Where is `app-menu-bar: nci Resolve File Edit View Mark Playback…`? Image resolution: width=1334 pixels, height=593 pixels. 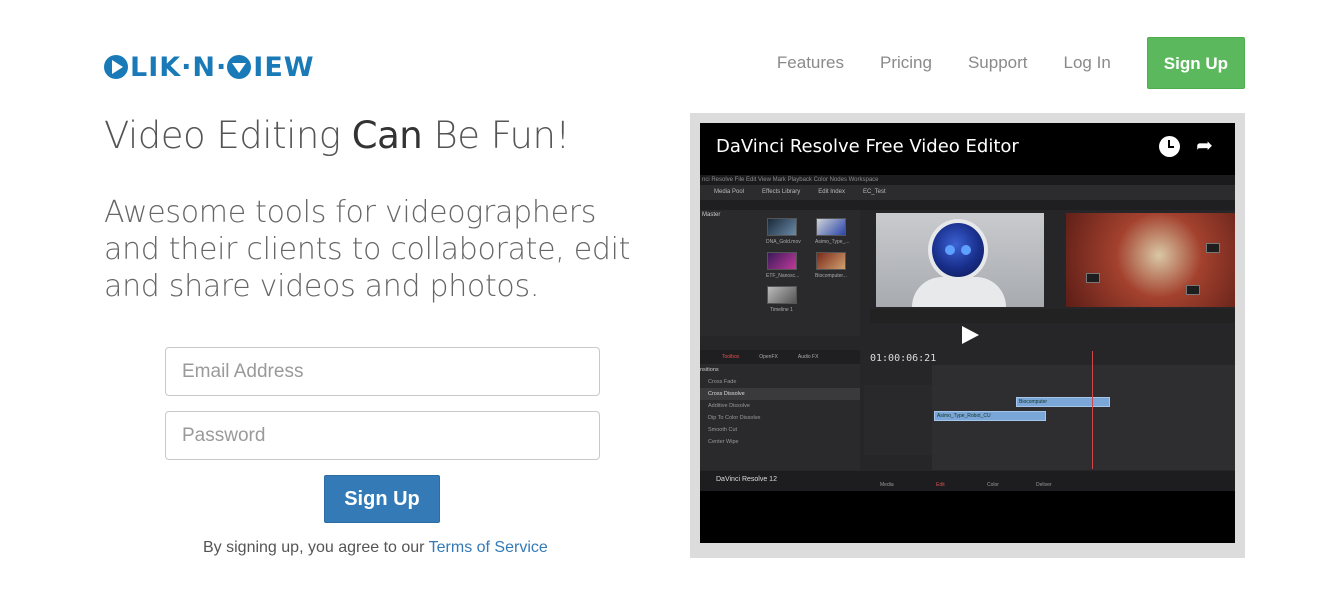 app-menu-bar: nci Resolve File Edit View Mark Playback… is located at coordinates (967, 180).